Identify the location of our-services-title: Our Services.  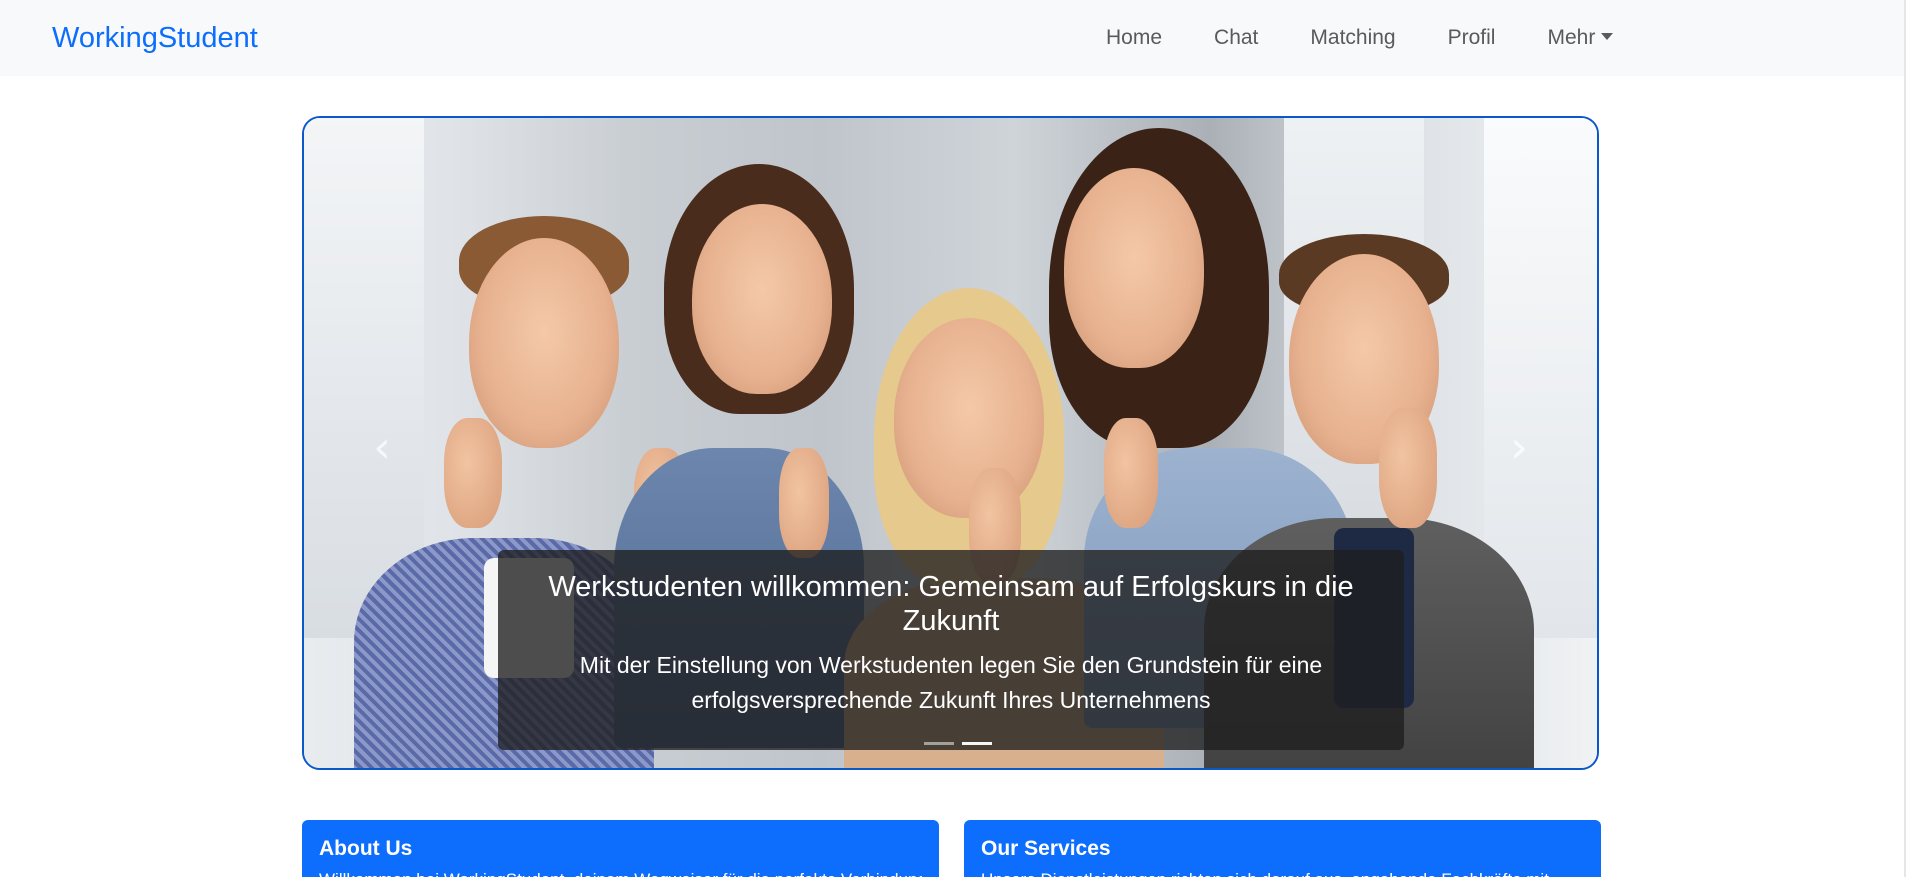
(1046, 848).